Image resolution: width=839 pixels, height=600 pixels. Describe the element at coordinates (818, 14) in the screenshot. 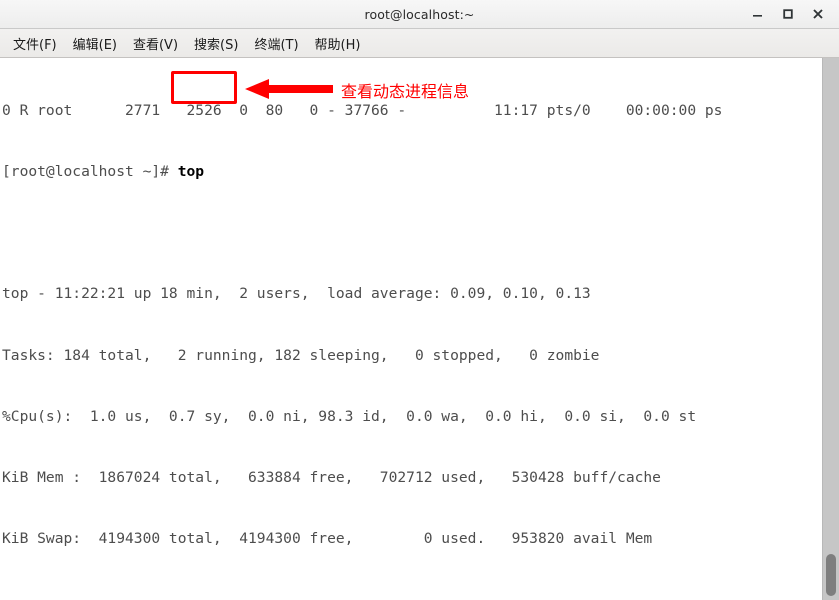

I see `close-icon` at that location.